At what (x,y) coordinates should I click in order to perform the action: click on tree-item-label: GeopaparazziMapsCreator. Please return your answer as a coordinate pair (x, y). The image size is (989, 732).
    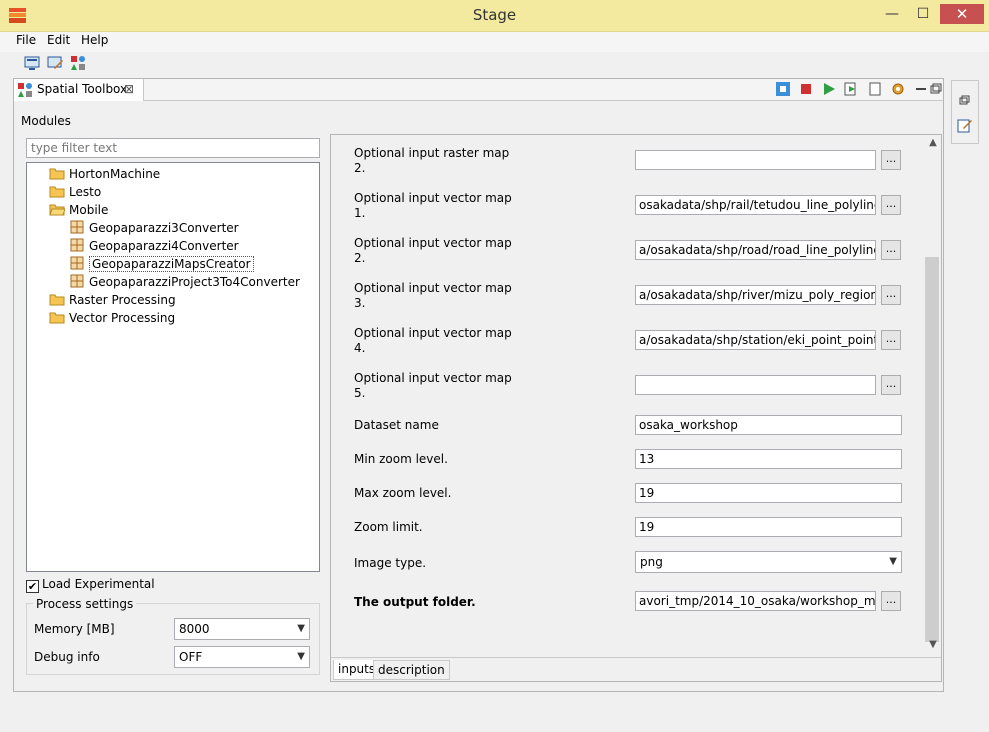
    Looking at the image, I should click on (171, 264).